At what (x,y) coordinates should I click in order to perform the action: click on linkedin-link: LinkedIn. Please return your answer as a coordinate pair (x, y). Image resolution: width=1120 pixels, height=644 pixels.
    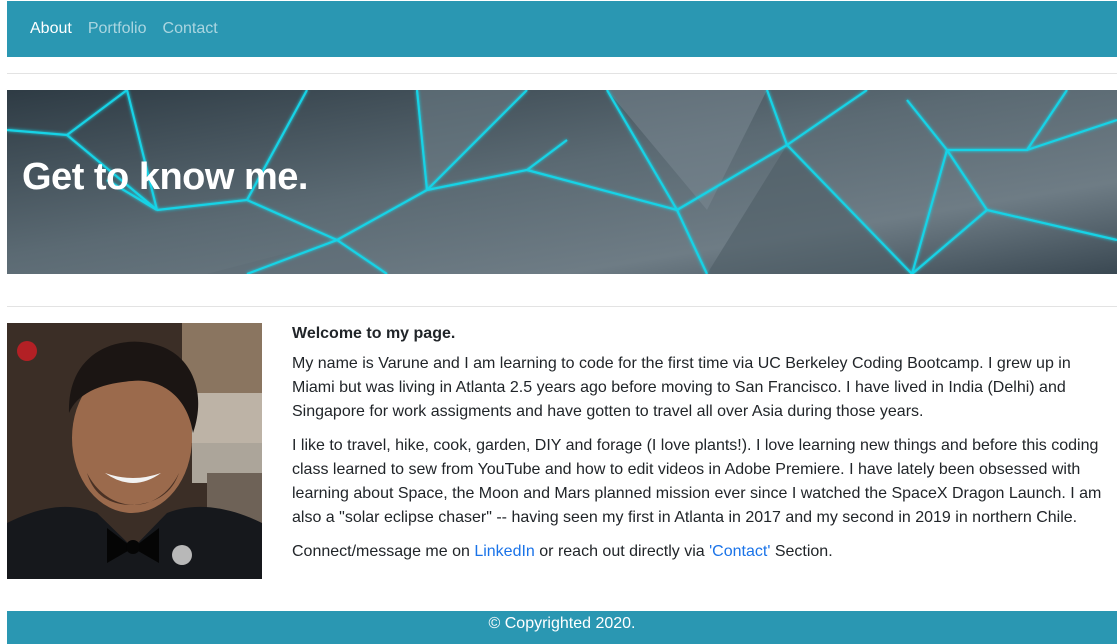
    Looking at the image, I should click on (504, 551).